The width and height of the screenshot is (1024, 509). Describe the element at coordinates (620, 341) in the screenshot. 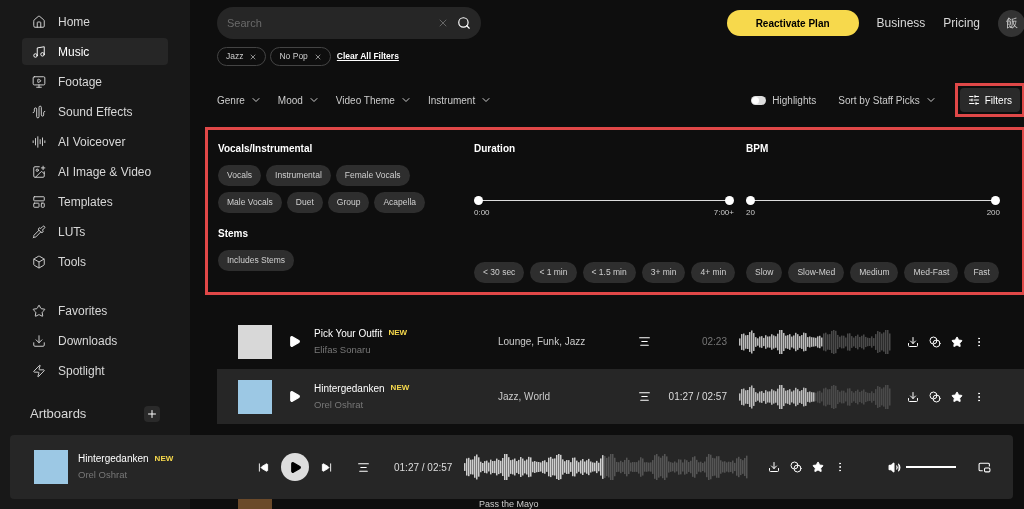

I see `track-row: Pick Your Outfit NEW Elifas Sonaru Lounge, Funk, Jazz 02:23` at that location.